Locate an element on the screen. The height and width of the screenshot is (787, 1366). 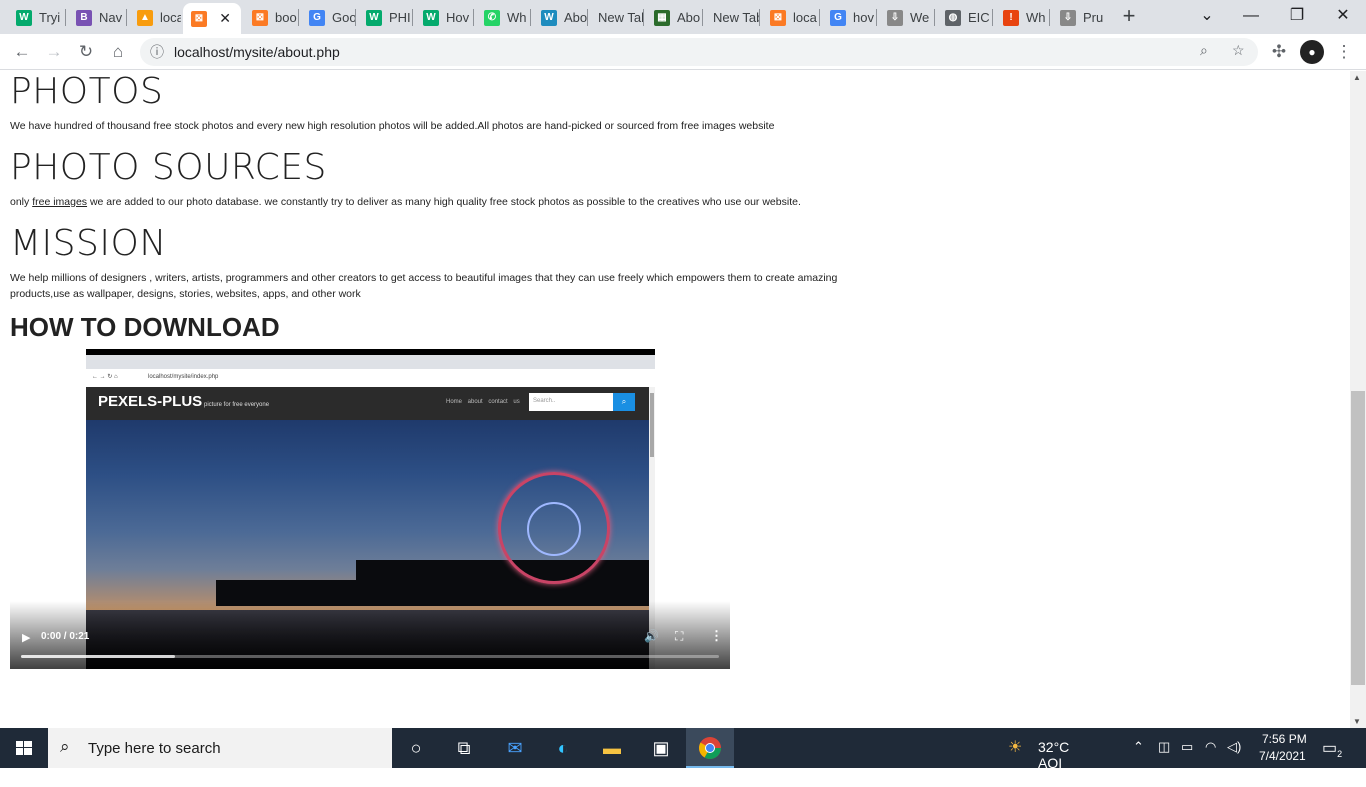
page-scrollbar: ▲ ▼ is located at coordinates (1358, 399).